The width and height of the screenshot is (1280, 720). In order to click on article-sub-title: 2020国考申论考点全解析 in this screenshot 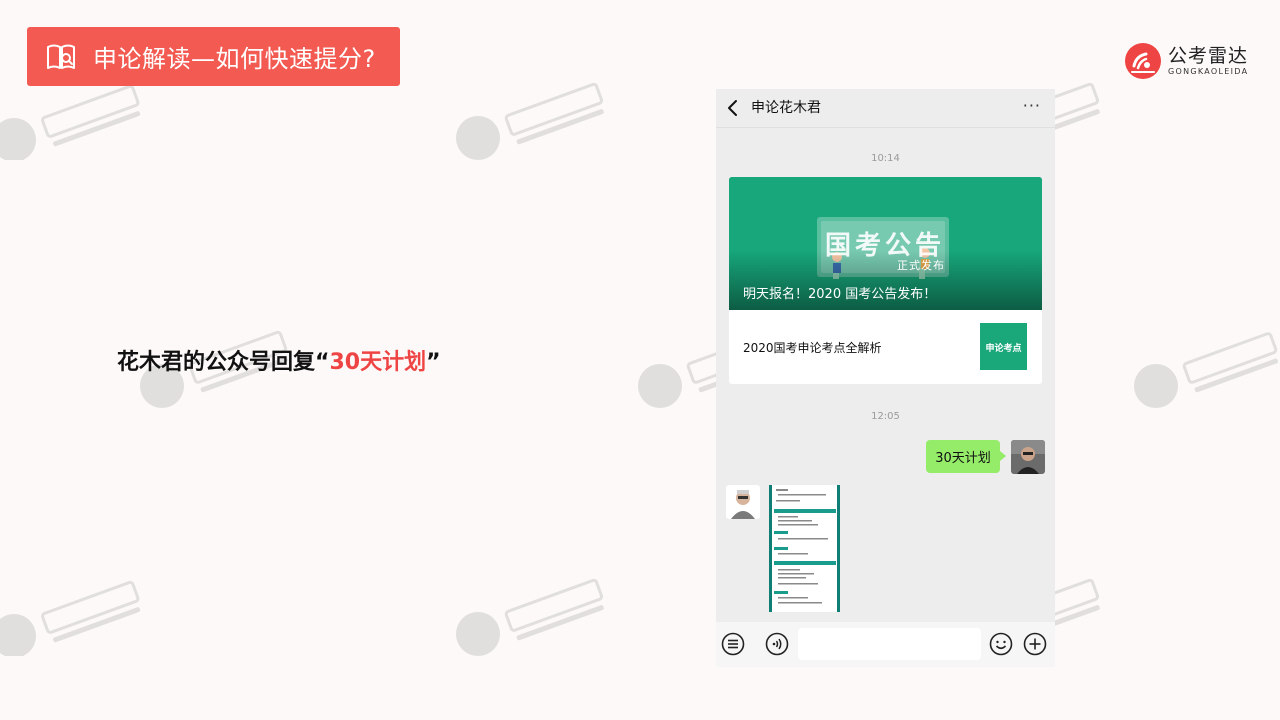, I will do `click(812, 348)`.